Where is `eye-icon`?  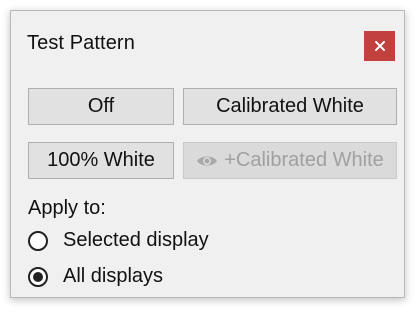
eye-icon is located at coordinates (207, 161).